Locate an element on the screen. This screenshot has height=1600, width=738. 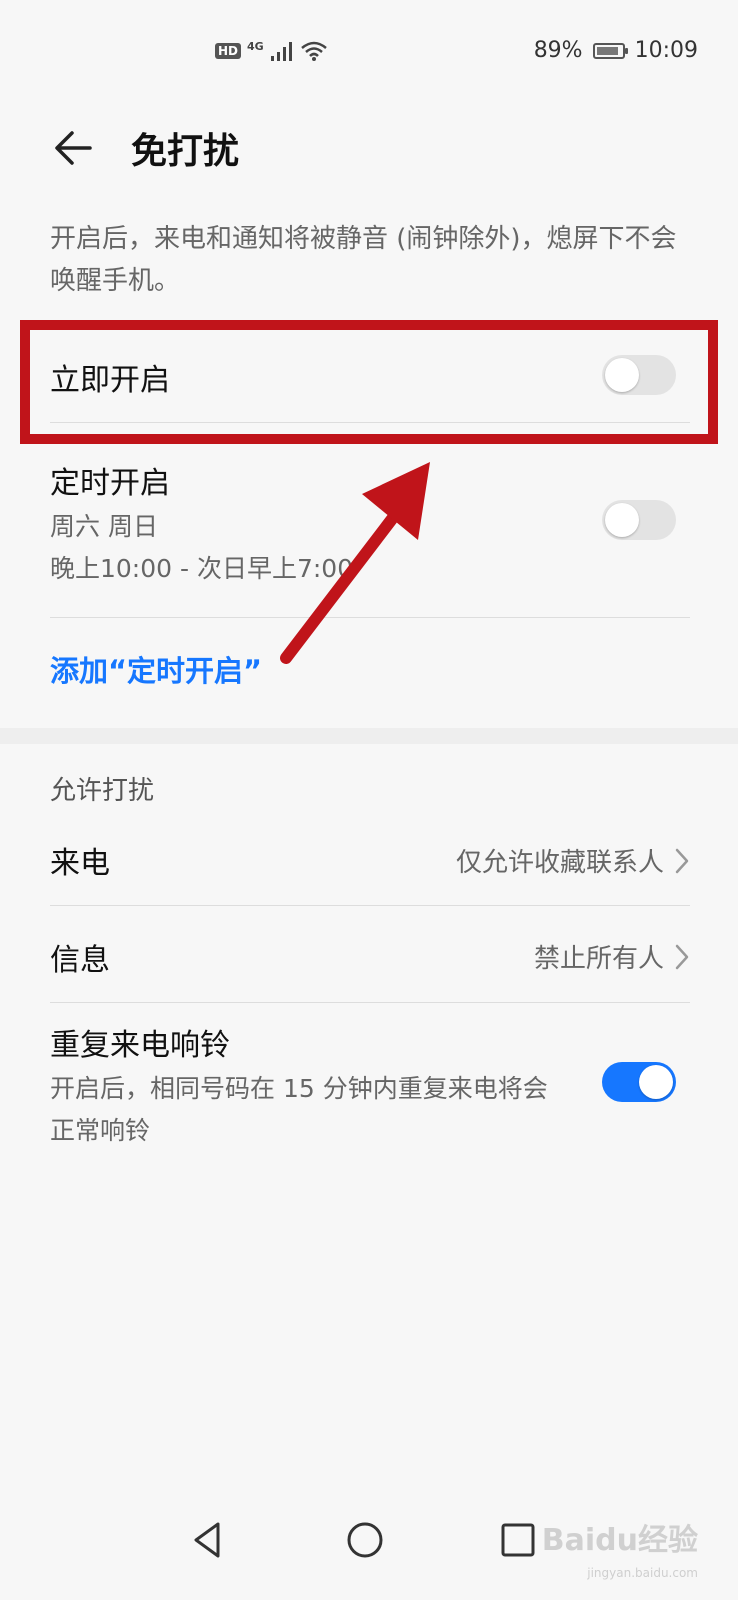
back-button is located at coordinates (74, 148).